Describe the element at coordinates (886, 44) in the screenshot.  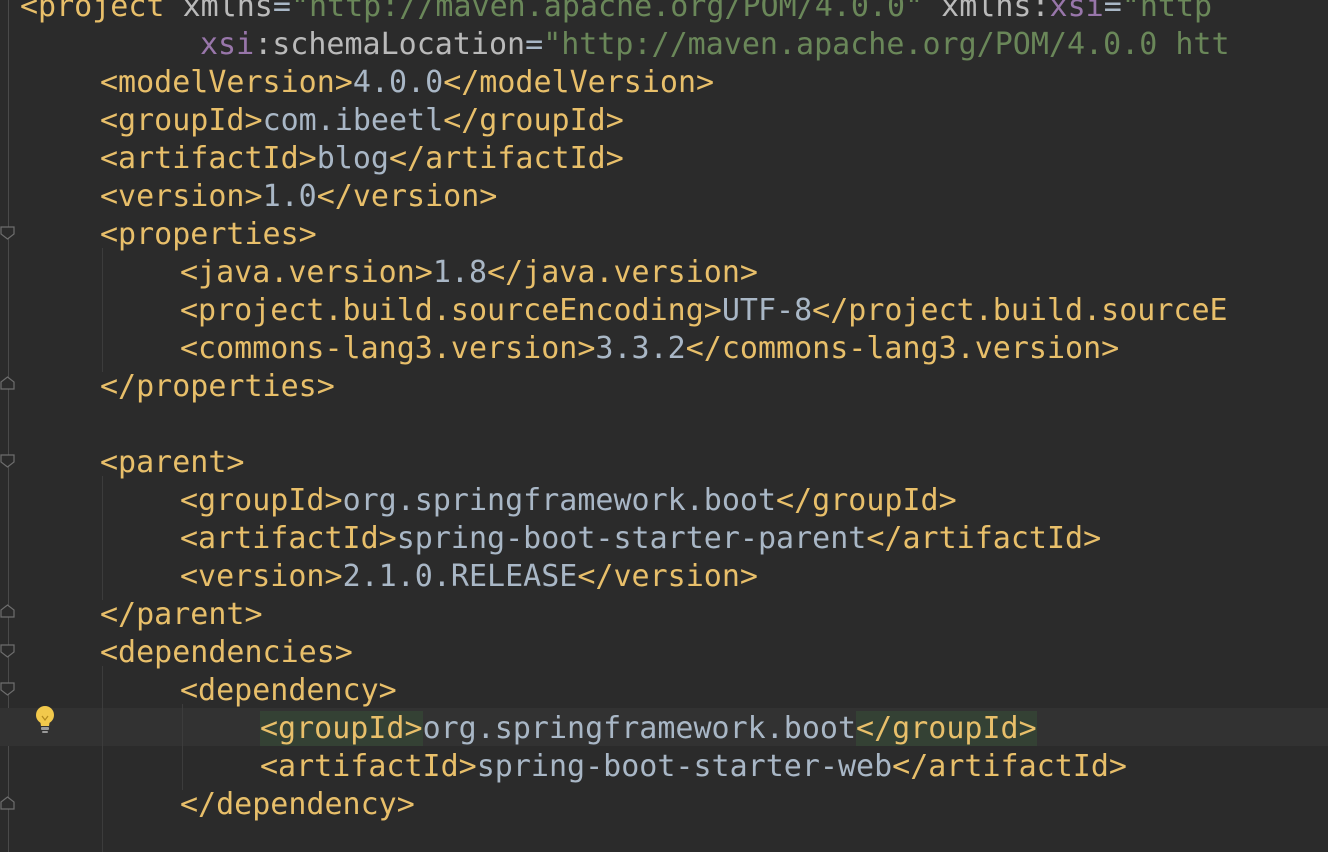
I see `code-token-val: "http://maven.apache.org/POM/4.0.0 htt` at that location.